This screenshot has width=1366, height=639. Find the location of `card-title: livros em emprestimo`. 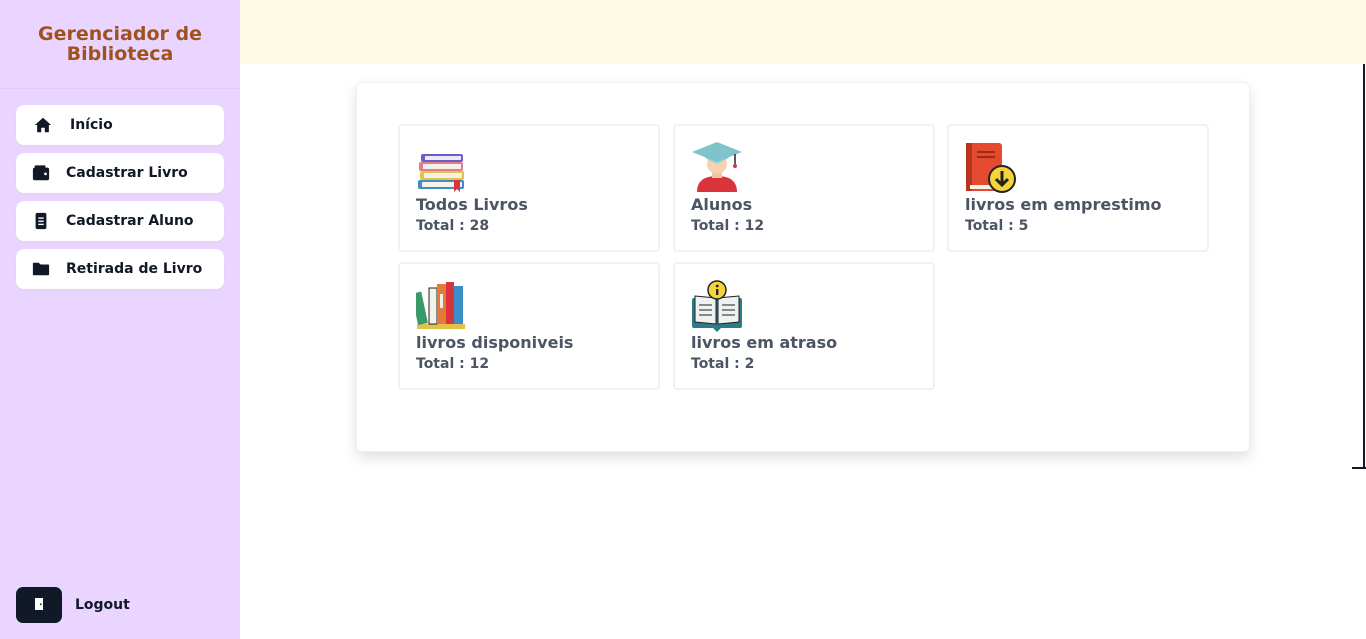

card-title: livros em emprestimo is located at coordinates (1063, 204).